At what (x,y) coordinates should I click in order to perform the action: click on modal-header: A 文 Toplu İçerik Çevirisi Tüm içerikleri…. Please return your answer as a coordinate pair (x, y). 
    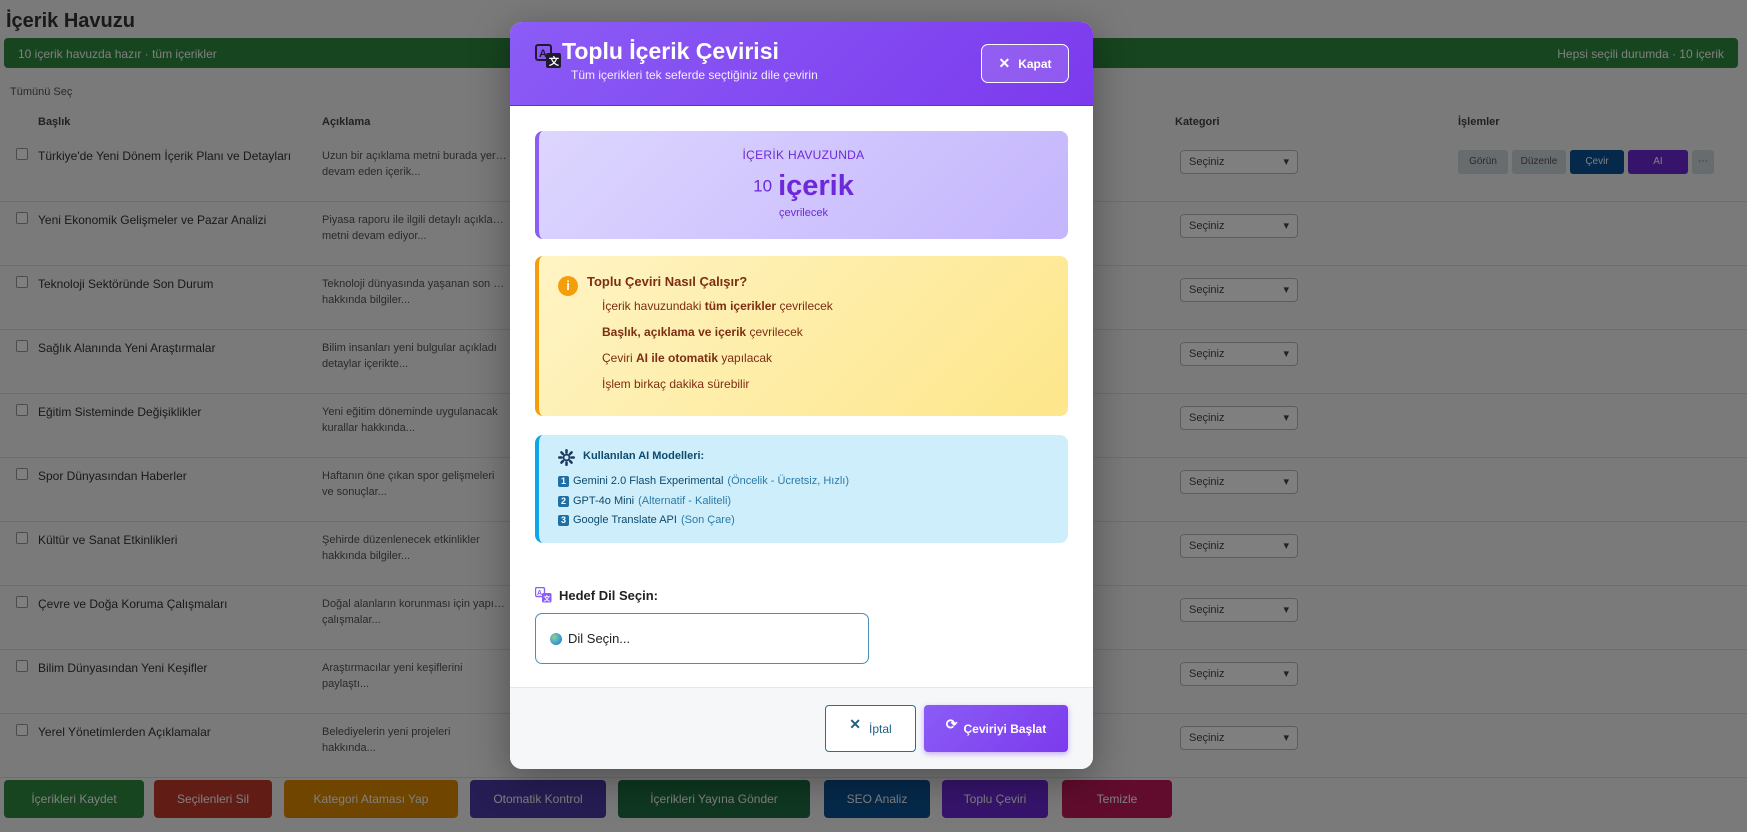
    Looking at the image, I should click on (801, 64).